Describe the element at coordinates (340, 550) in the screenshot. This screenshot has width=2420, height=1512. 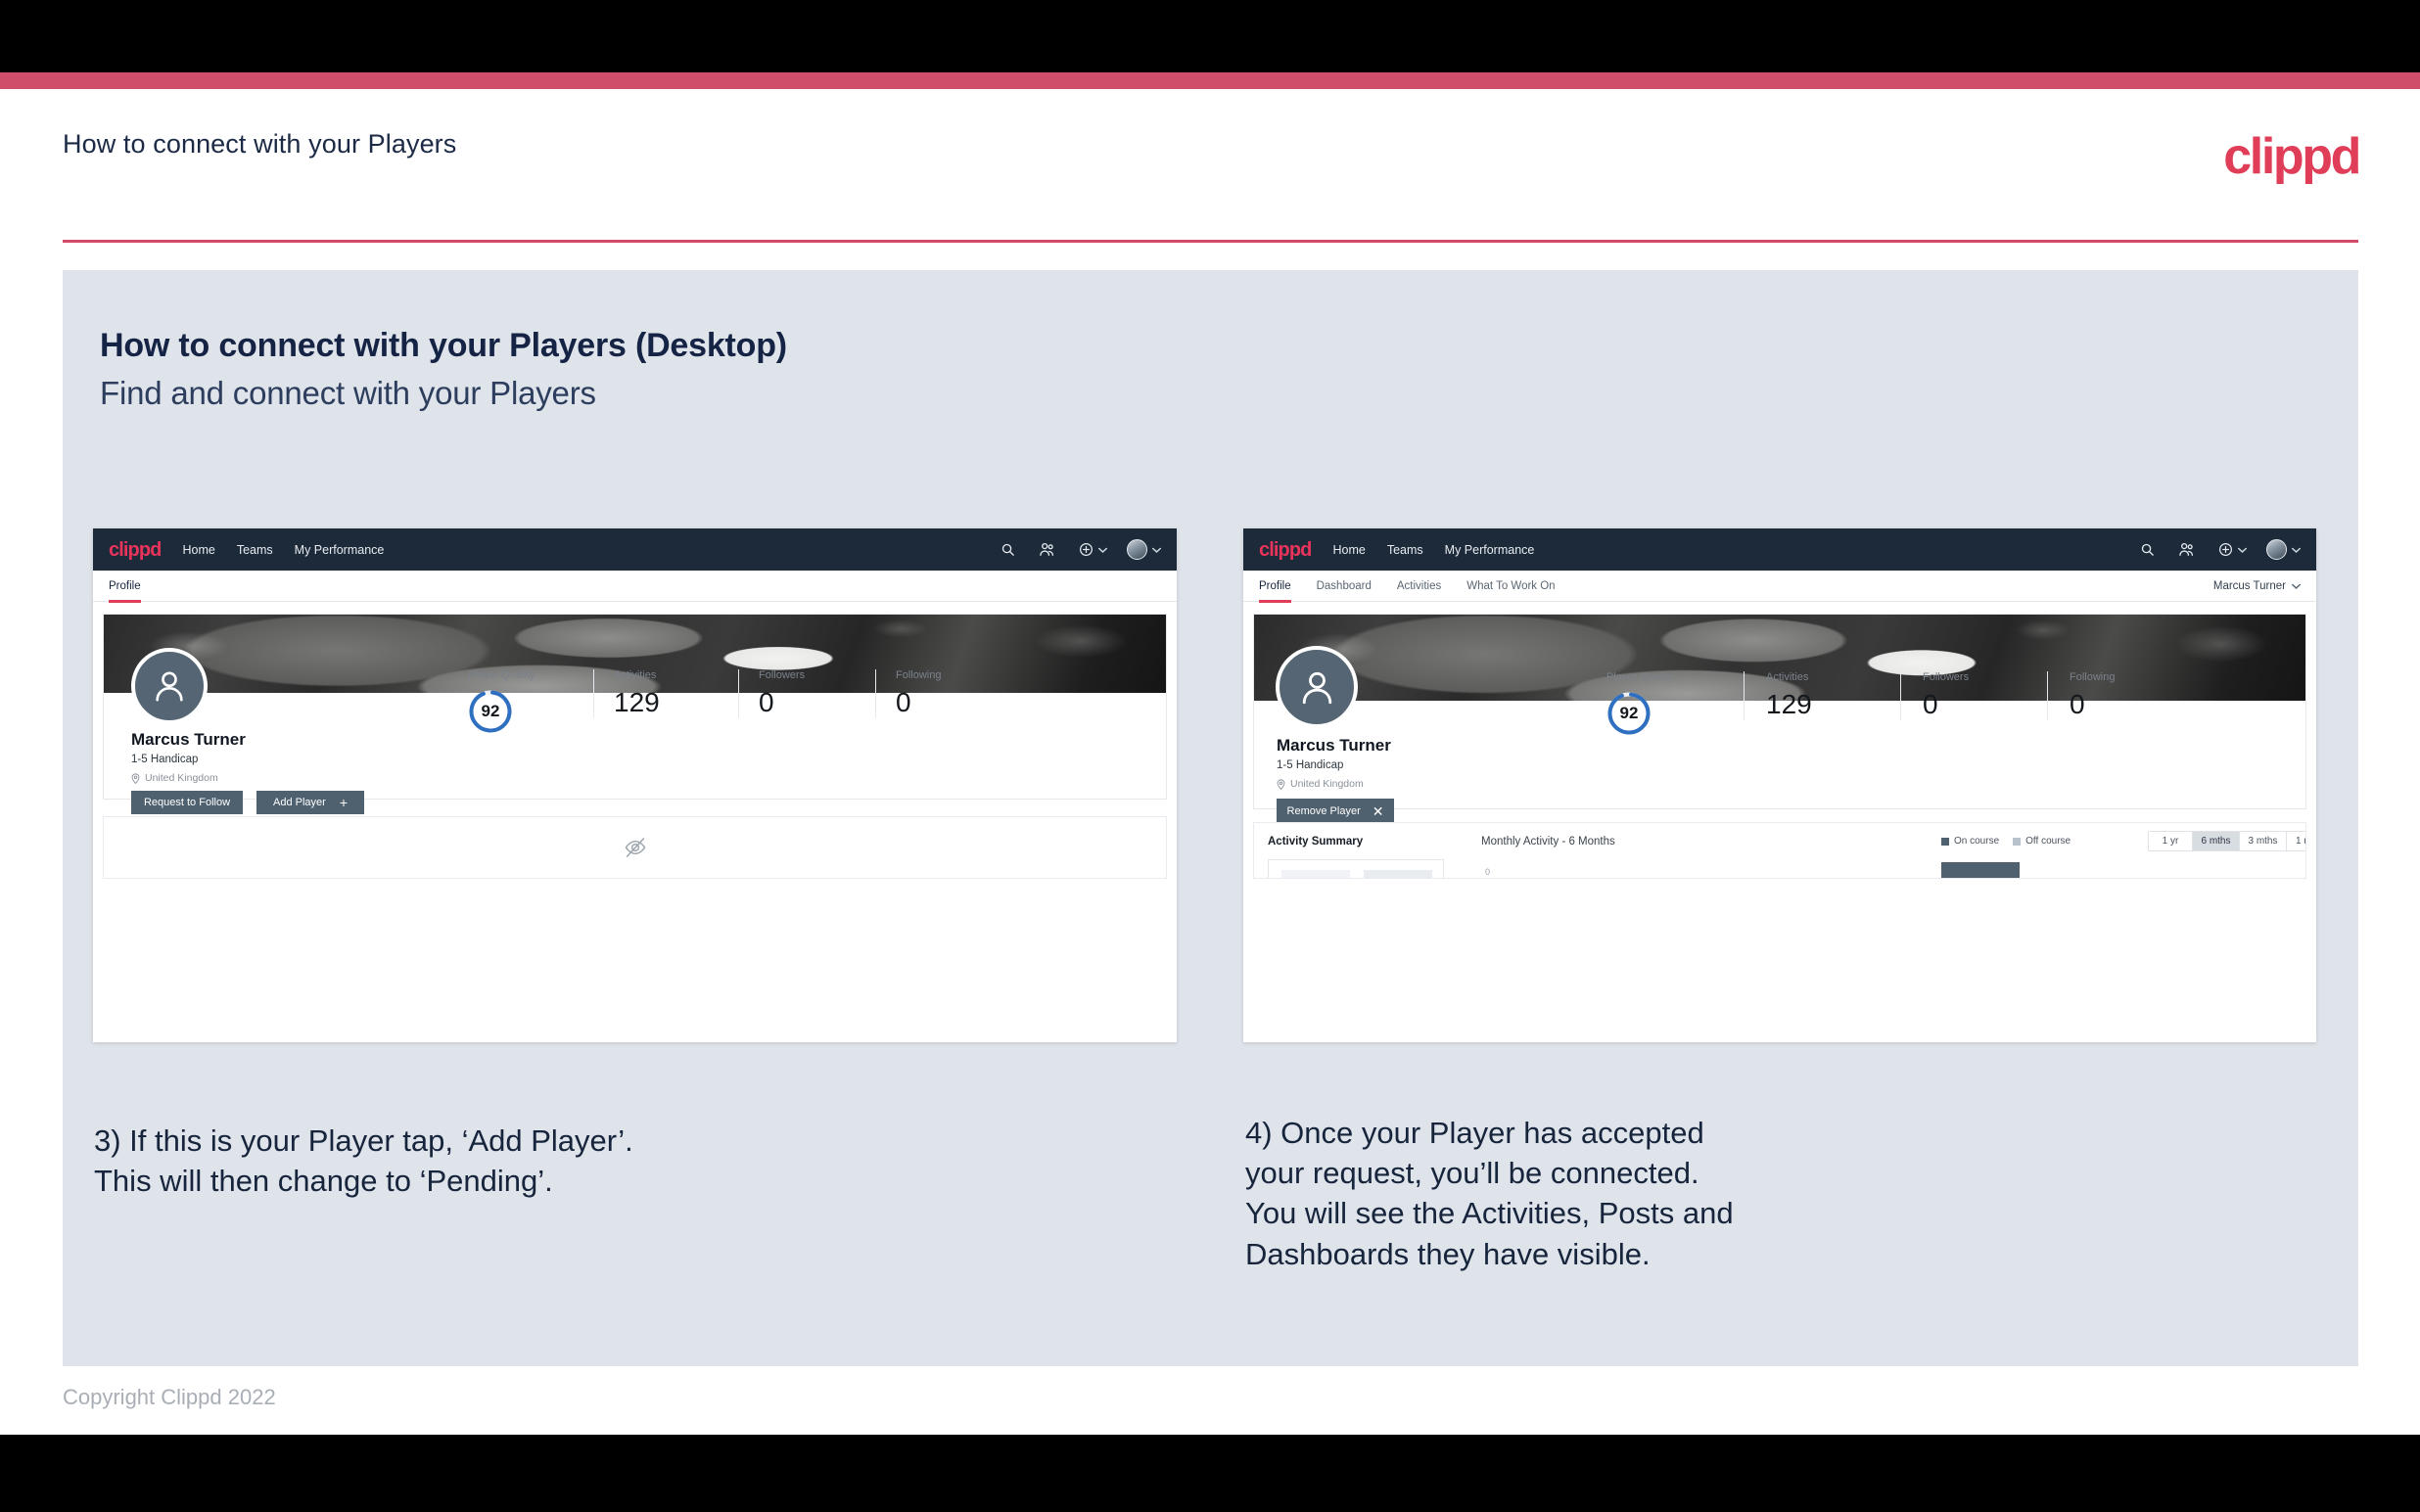
I see `left-nav-my-performance: My Performance` at that location.